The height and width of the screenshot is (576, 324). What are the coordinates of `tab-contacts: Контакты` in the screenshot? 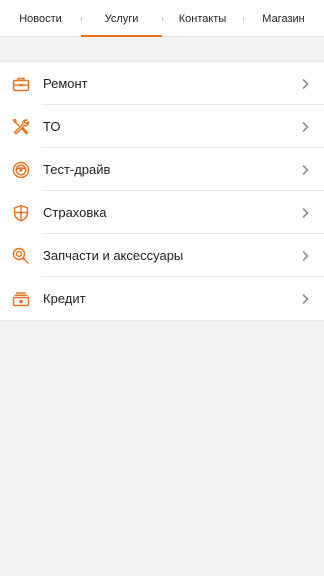 It's located at (202, 18).